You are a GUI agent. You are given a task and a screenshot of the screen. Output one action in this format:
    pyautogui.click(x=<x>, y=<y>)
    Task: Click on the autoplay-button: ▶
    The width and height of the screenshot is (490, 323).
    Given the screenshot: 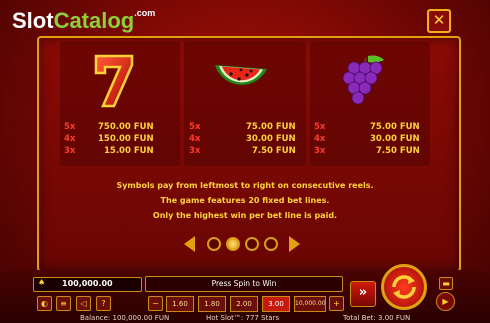 What is the action you would take?
    pyautogui.click(x=445, y=301)
    